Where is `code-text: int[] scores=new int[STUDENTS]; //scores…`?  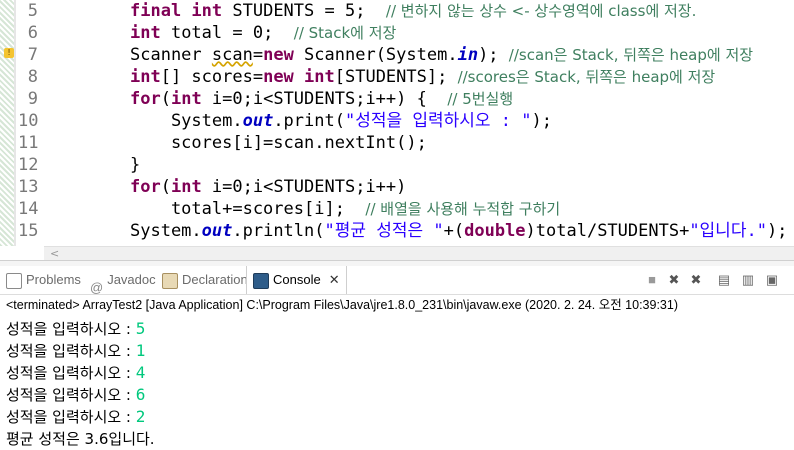
code-text: int[] scores=new int[STUDENTS]; //scores… is located at coordinates (423, 77).